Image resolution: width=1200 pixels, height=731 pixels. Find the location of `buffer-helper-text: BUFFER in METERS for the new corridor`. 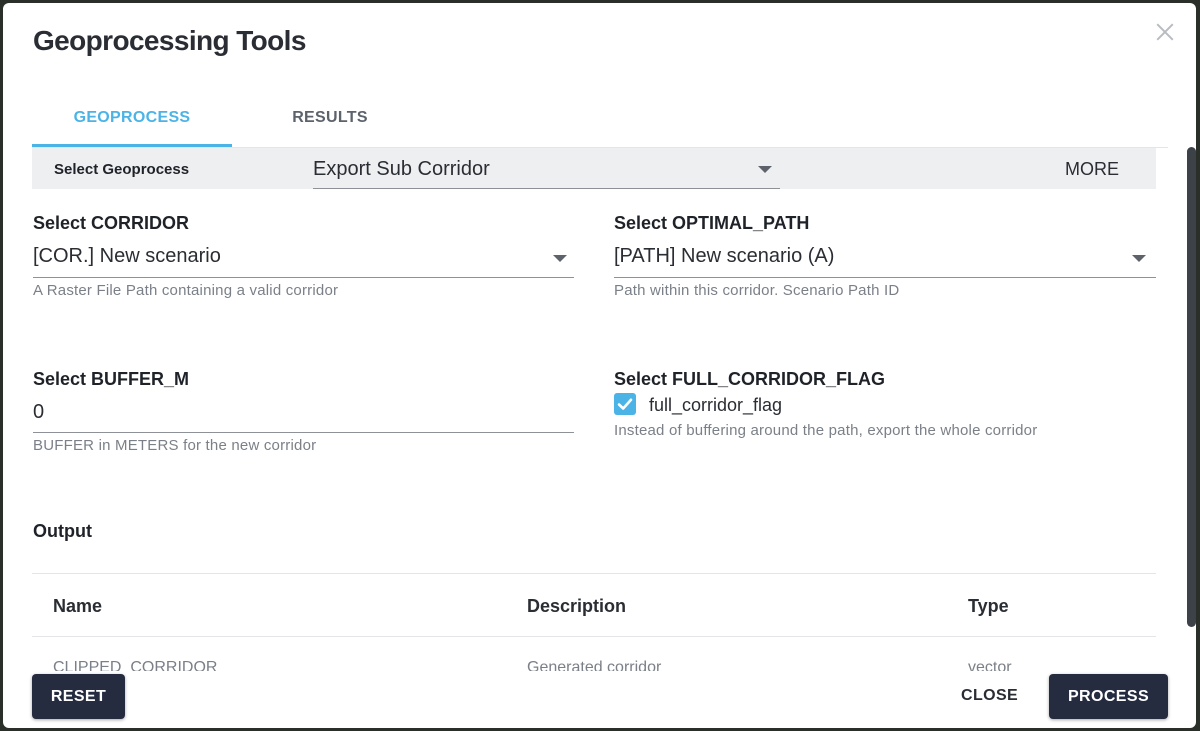

buffer-helper-text: BUFFER in METERS for the new corridor is located at coordinates (175, 445).